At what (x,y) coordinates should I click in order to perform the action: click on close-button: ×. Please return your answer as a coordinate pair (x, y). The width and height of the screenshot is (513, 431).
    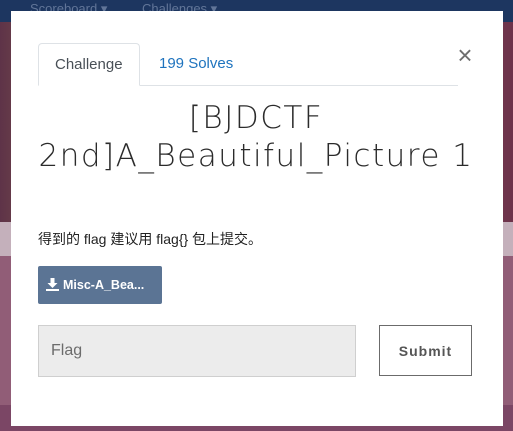
    Looking at the image, I should click on (465, 55).